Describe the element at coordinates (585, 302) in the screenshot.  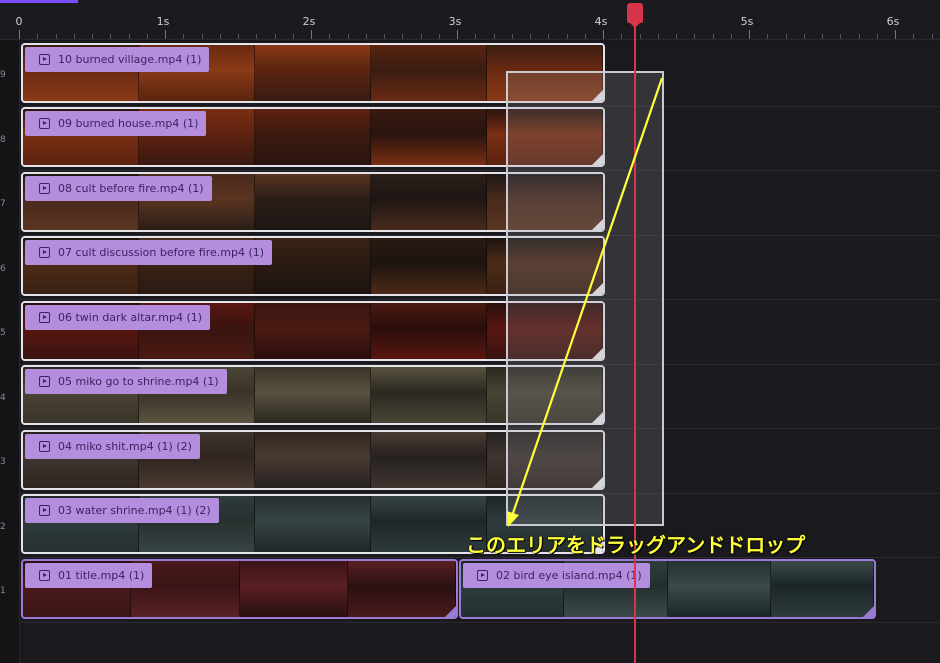
I see `annotation-arrow-icon` at that location.